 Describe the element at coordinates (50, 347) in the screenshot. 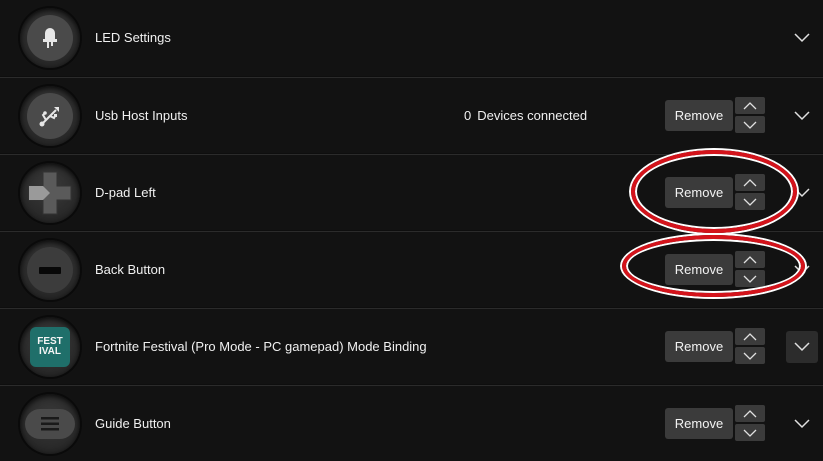

I see `fortnite-festival-logo: FEST IVAL` at that location.